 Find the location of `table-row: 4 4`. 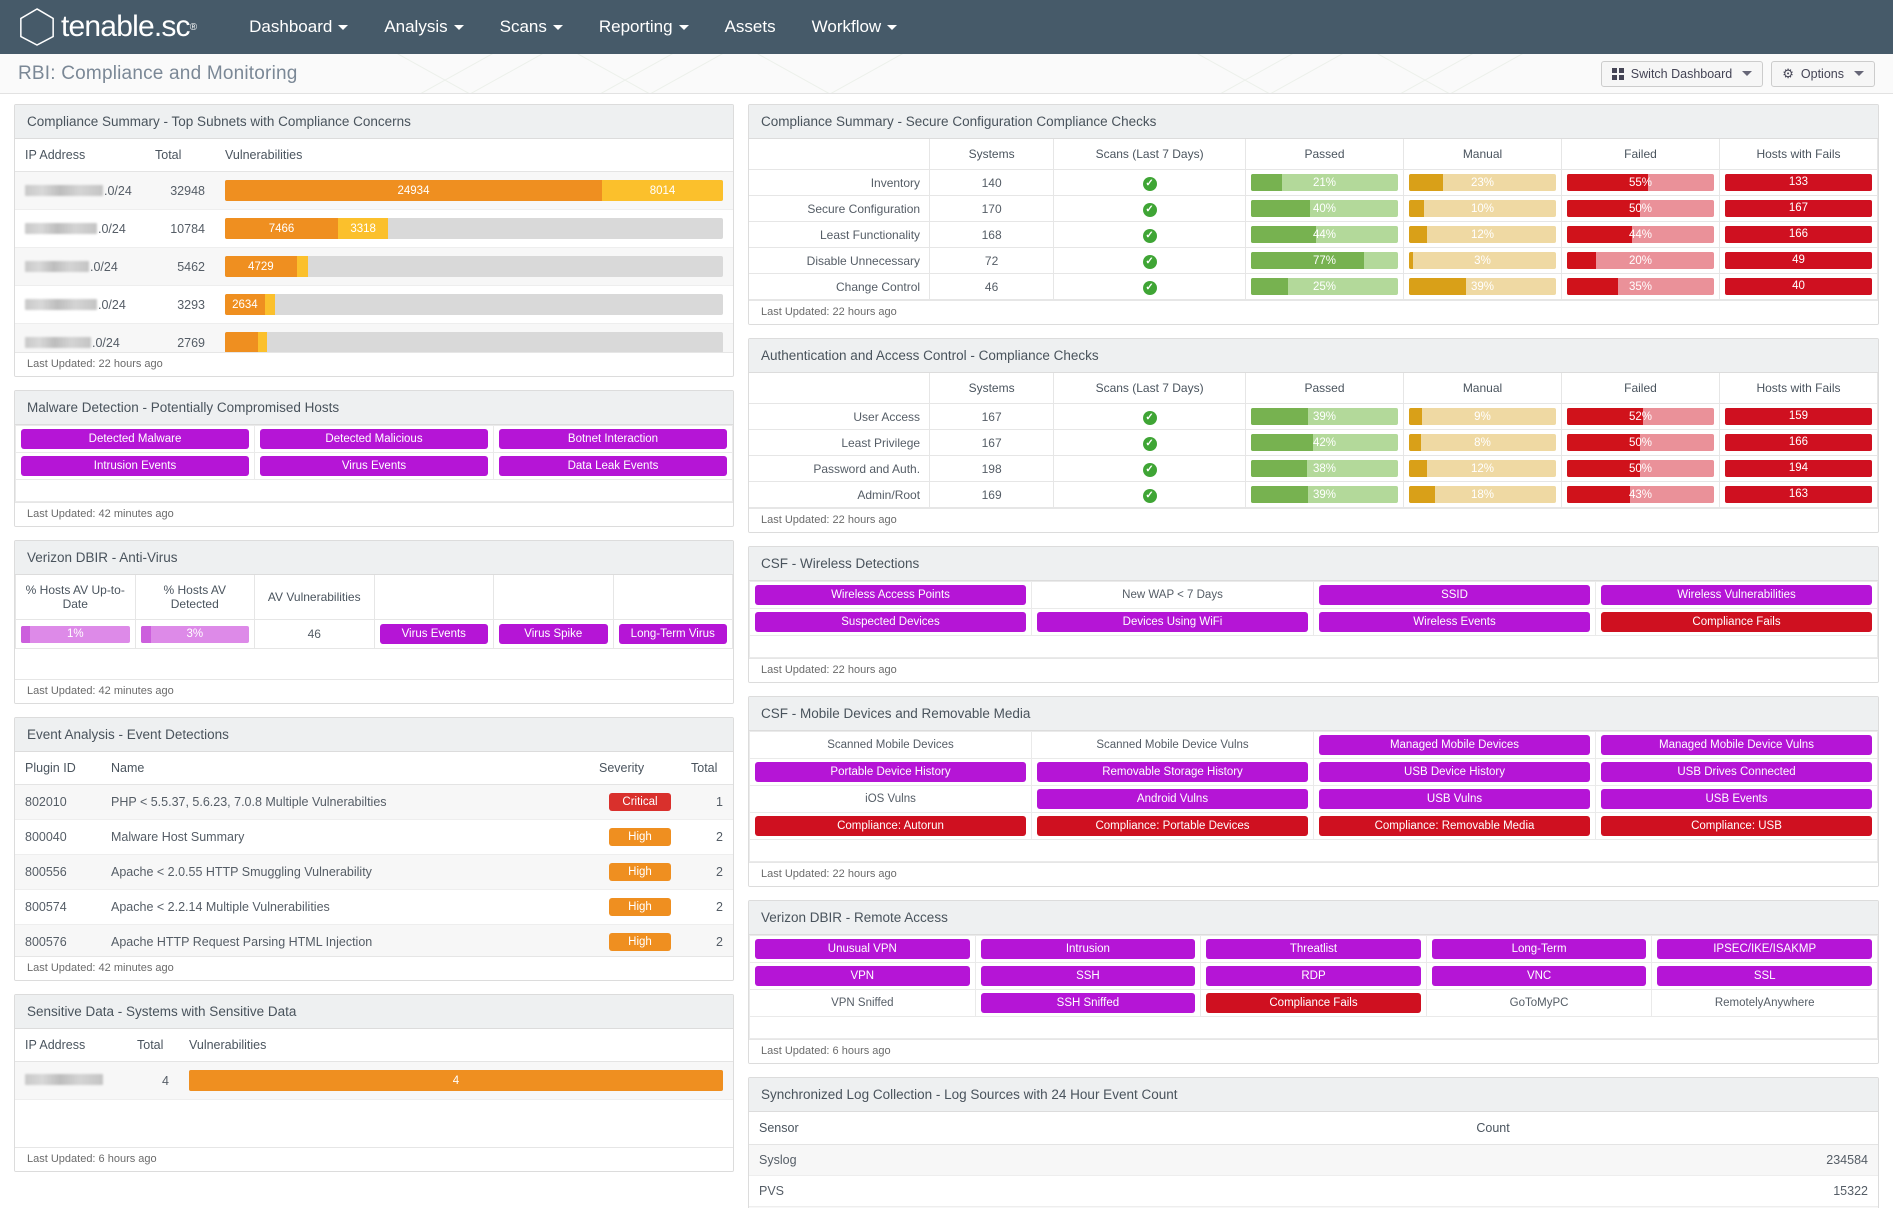

table-row: 4 4 is located at coordinates (374, 1080).